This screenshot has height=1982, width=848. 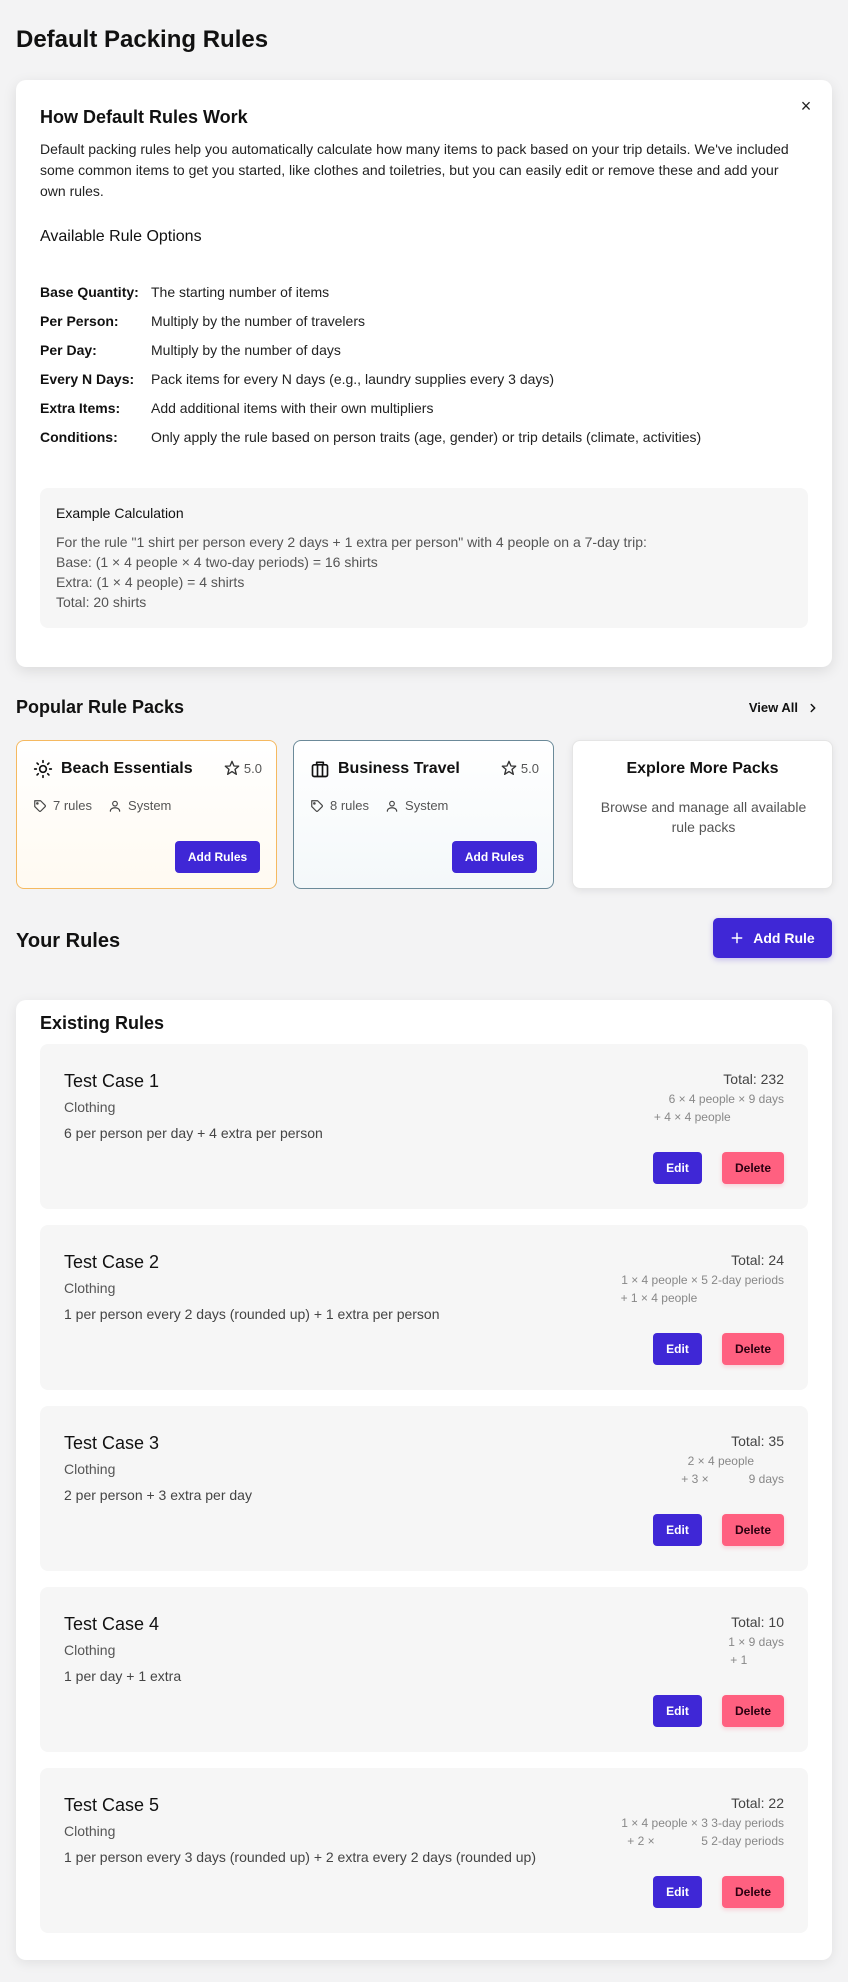 What do you see at coordinates (320, 769) in the screenshot?
I see `briefcase-icon` at bounding box center [320, 769].